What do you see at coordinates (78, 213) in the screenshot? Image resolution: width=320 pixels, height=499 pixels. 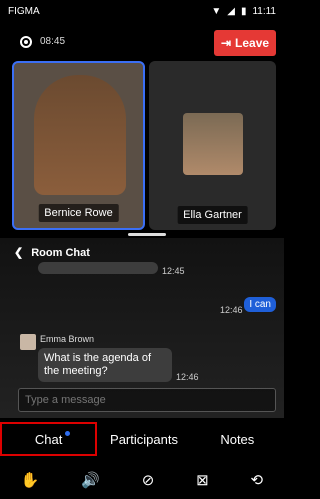 I see `participant-name-1: Bernice Rowe` at bounding box center [78, 213].